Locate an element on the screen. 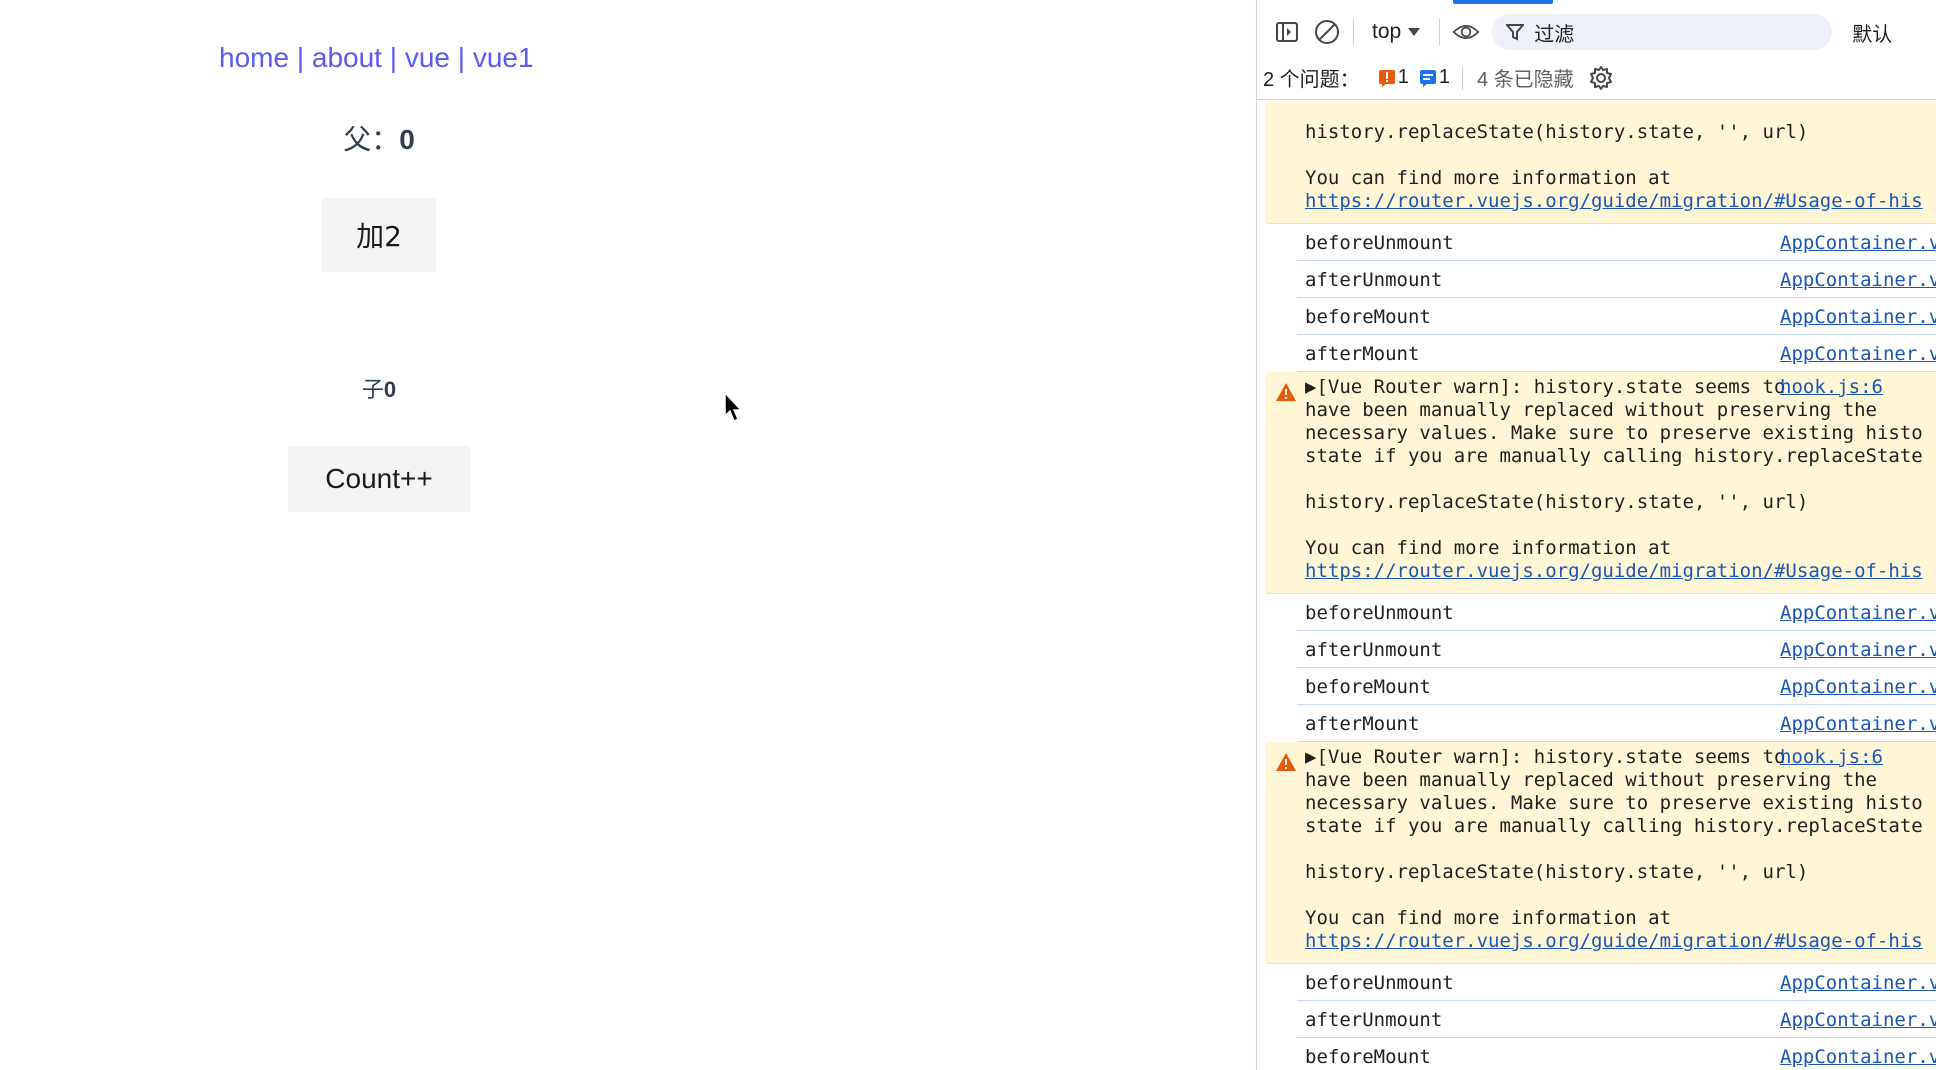 Image resolution: width=1936 pixels, height=1070 pixels. add-two-button: 加2 is located at coordinates (379, 235).